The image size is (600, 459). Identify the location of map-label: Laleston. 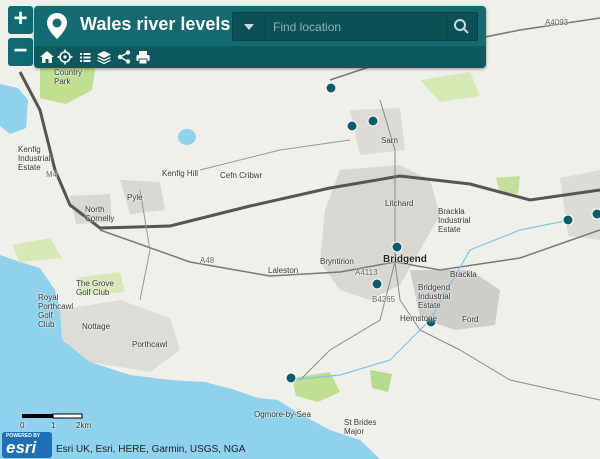
(283, 270).